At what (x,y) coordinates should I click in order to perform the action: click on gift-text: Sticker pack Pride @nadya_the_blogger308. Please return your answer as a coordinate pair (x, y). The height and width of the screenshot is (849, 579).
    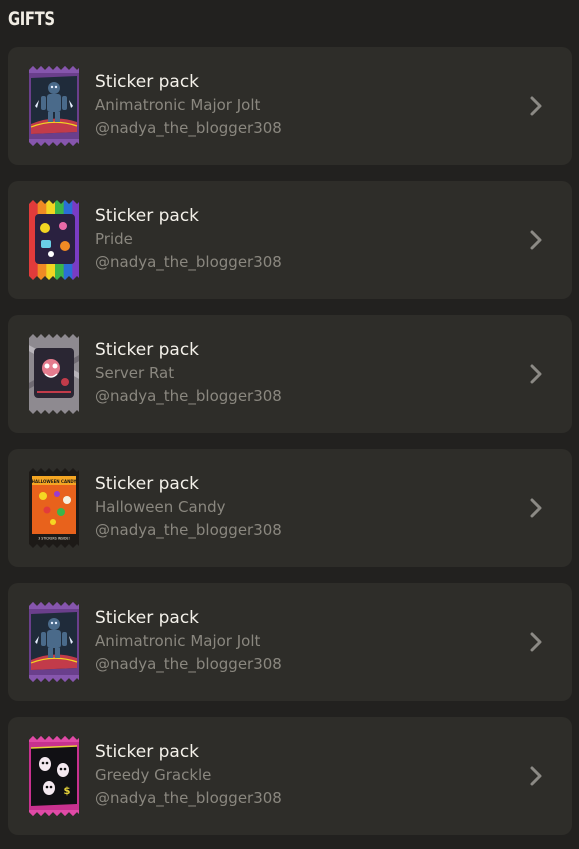
    Looking at the image, I should click on (295, 239).